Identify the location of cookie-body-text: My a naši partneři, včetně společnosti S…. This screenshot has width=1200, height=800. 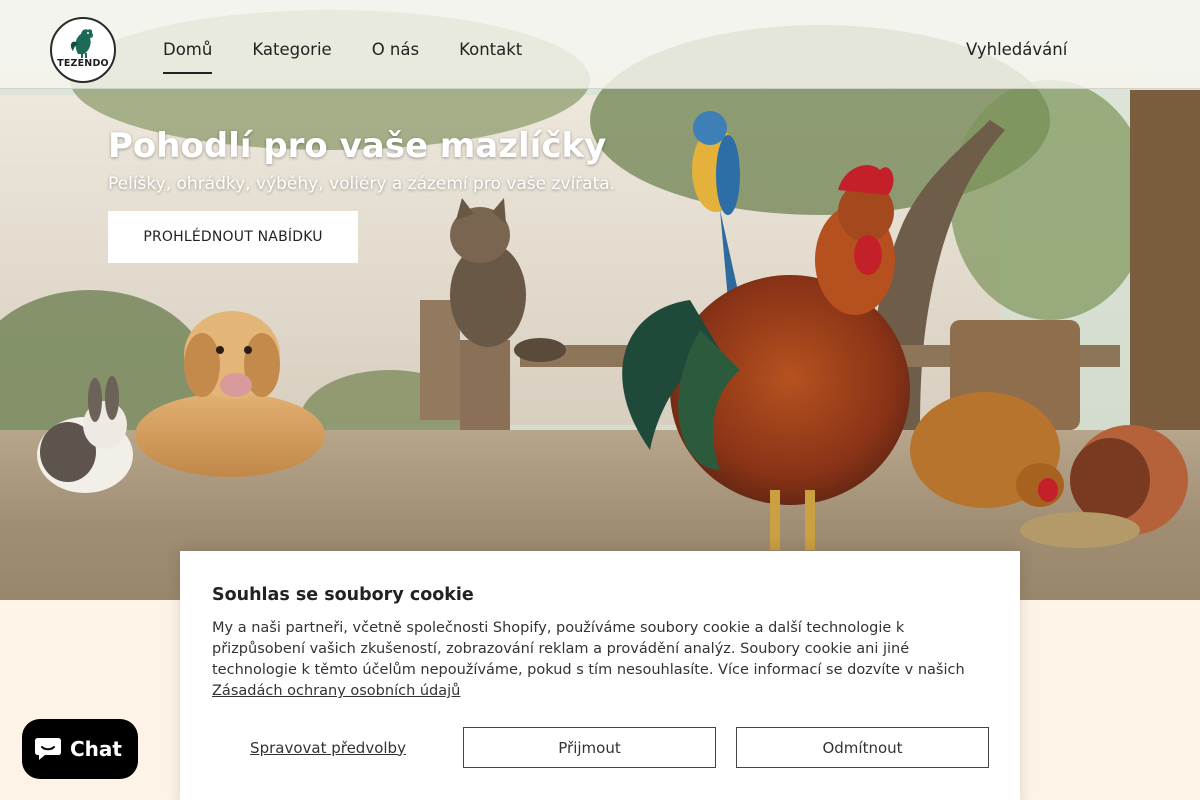
(588, 649).